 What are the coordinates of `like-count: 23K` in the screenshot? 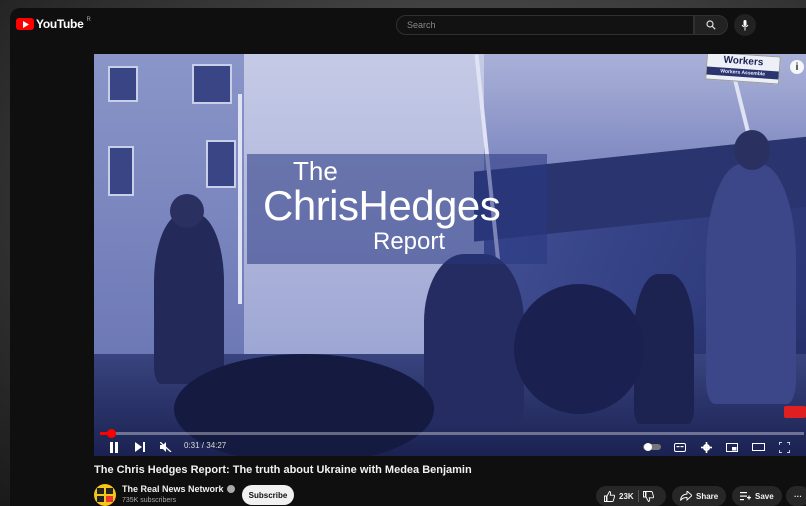 It's located at (626, 496).